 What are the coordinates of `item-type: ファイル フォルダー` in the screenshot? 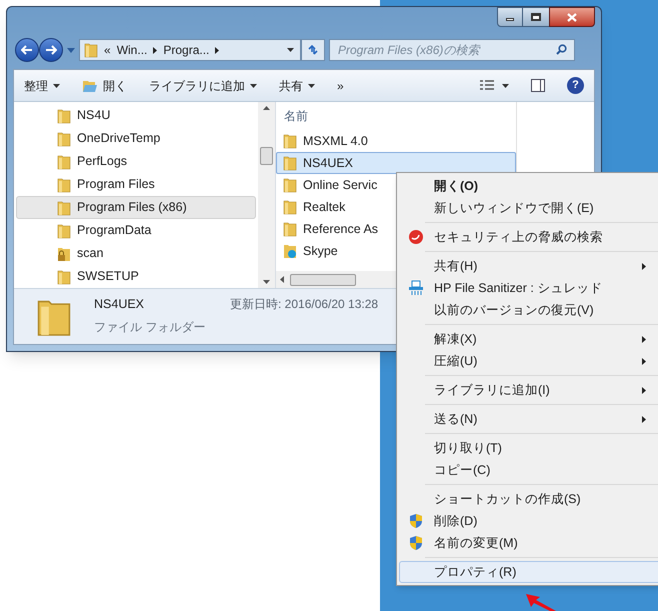 It's located at (150, 327).